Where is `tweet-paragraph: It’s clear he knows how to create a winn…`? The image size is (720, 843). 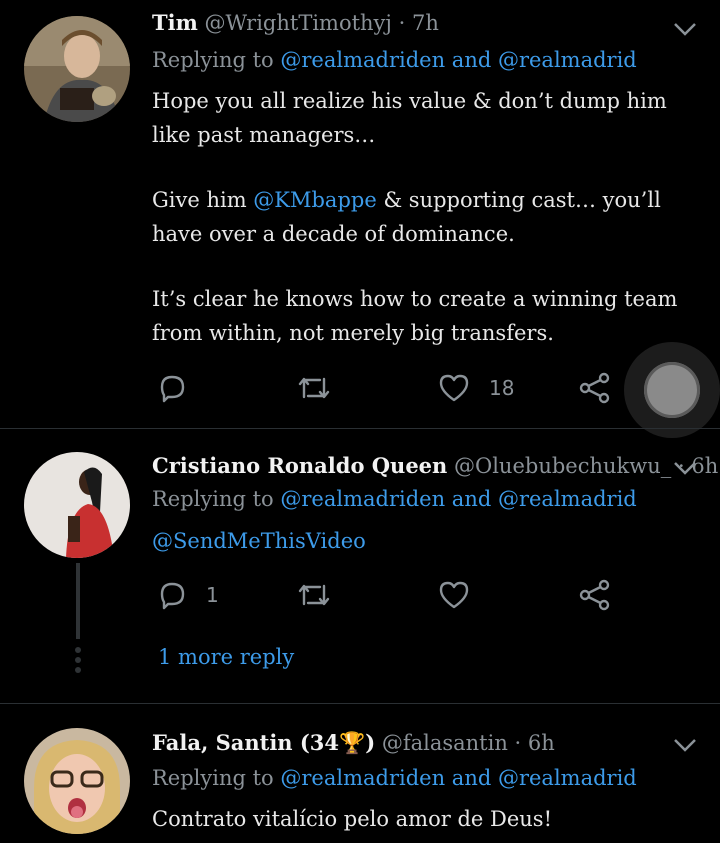 tweet-paragraph: It’s clear he knows how to create a winn… is located at coordinates (415, 316).